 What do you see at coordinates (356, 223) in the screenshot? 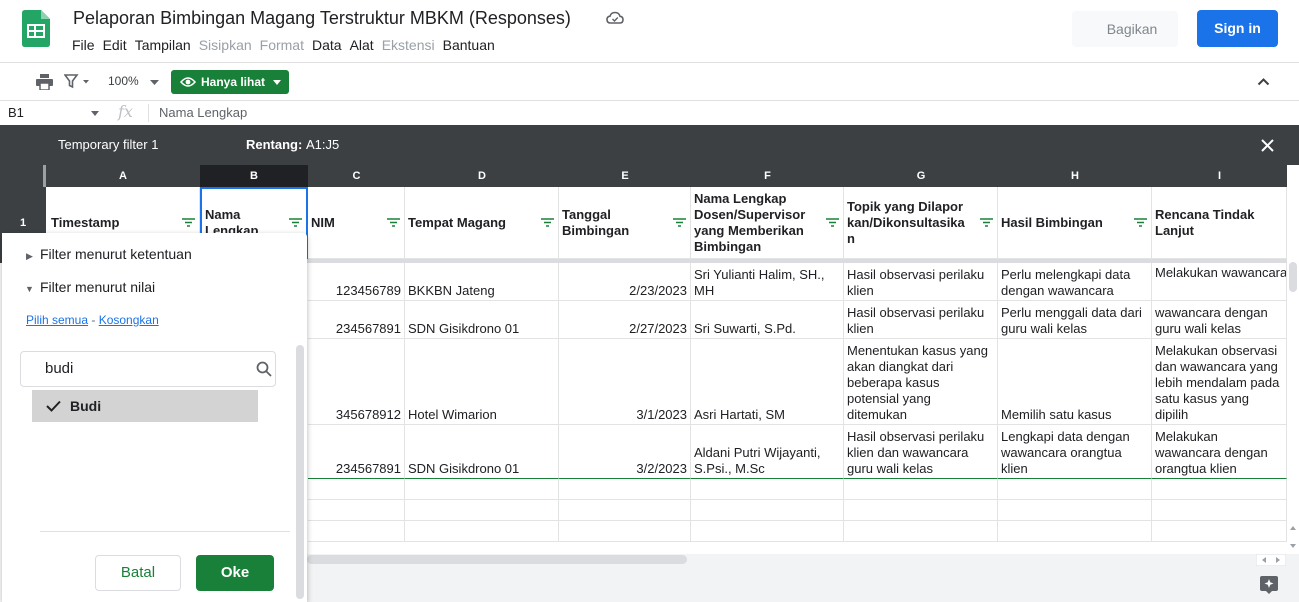
I see `header-cell-nim: NIM` at bounding box center [356, 223].